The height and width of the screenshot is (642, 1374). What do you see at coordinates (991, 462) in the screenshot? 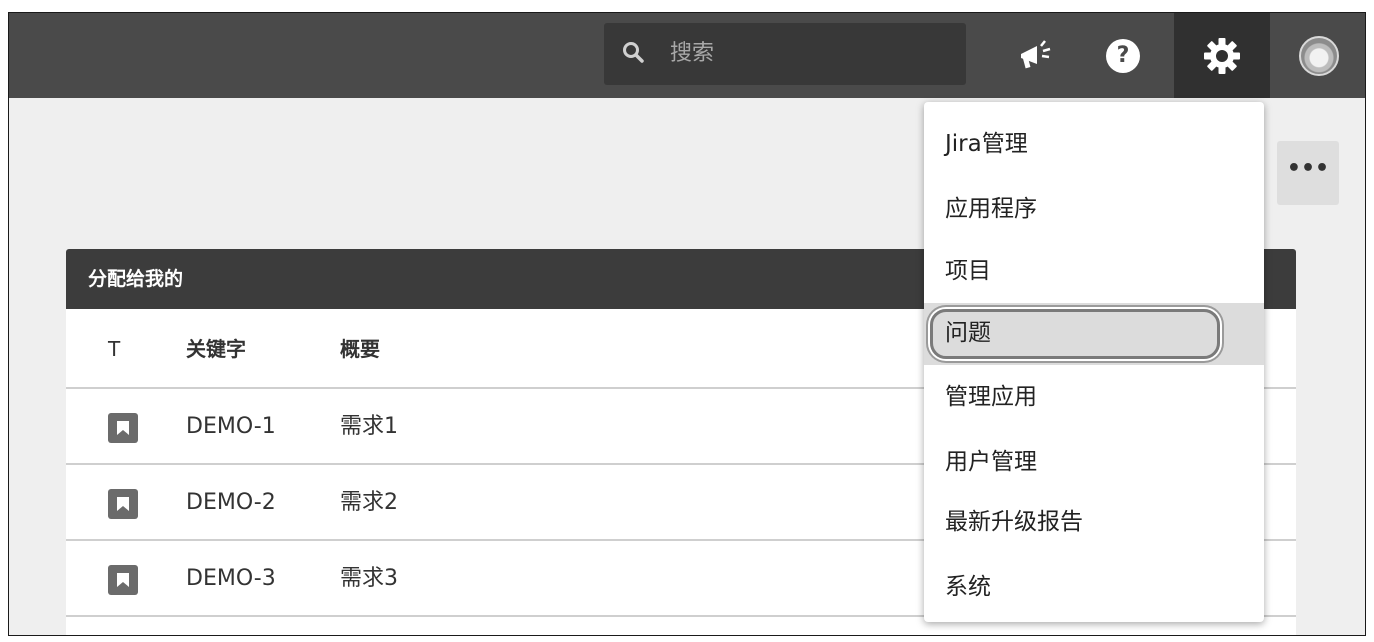
I see `menu-item-label: 用户管理` at bounding box center [991, 462].